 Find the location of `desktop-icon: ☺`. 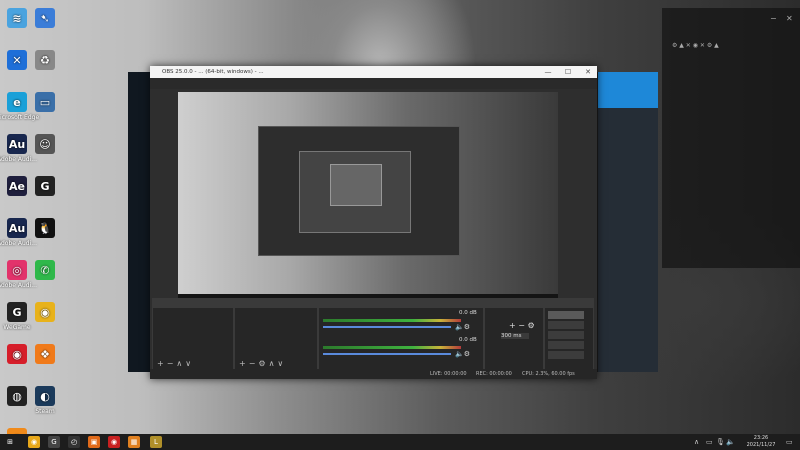

desktop-icon: ☺ is located at coordinates (45, 145).